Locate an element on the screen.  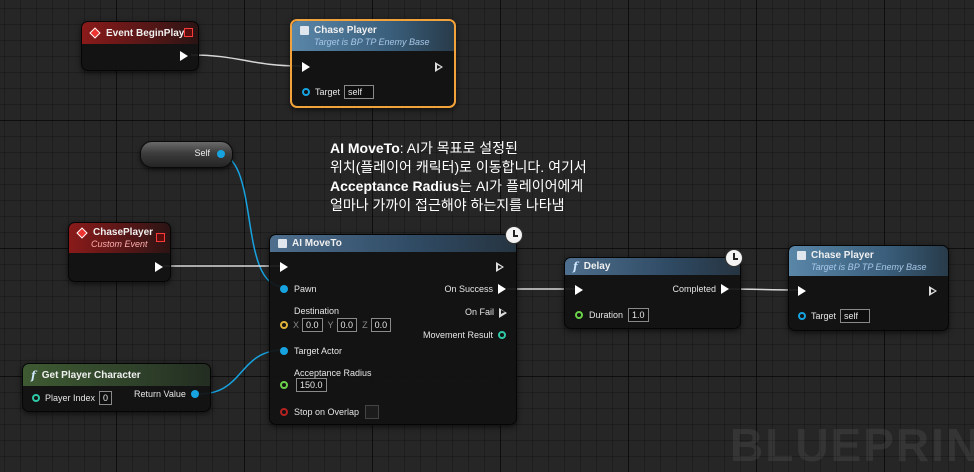
chase-player-right-title: Chase Player is located at coordinates (842, 255).